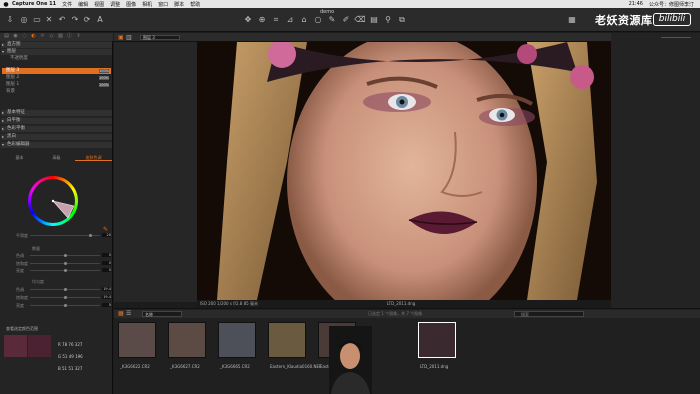 The height and width of the screenshot is (394, 700). I want to click on redo-icon: ↷, so click(75, 20).